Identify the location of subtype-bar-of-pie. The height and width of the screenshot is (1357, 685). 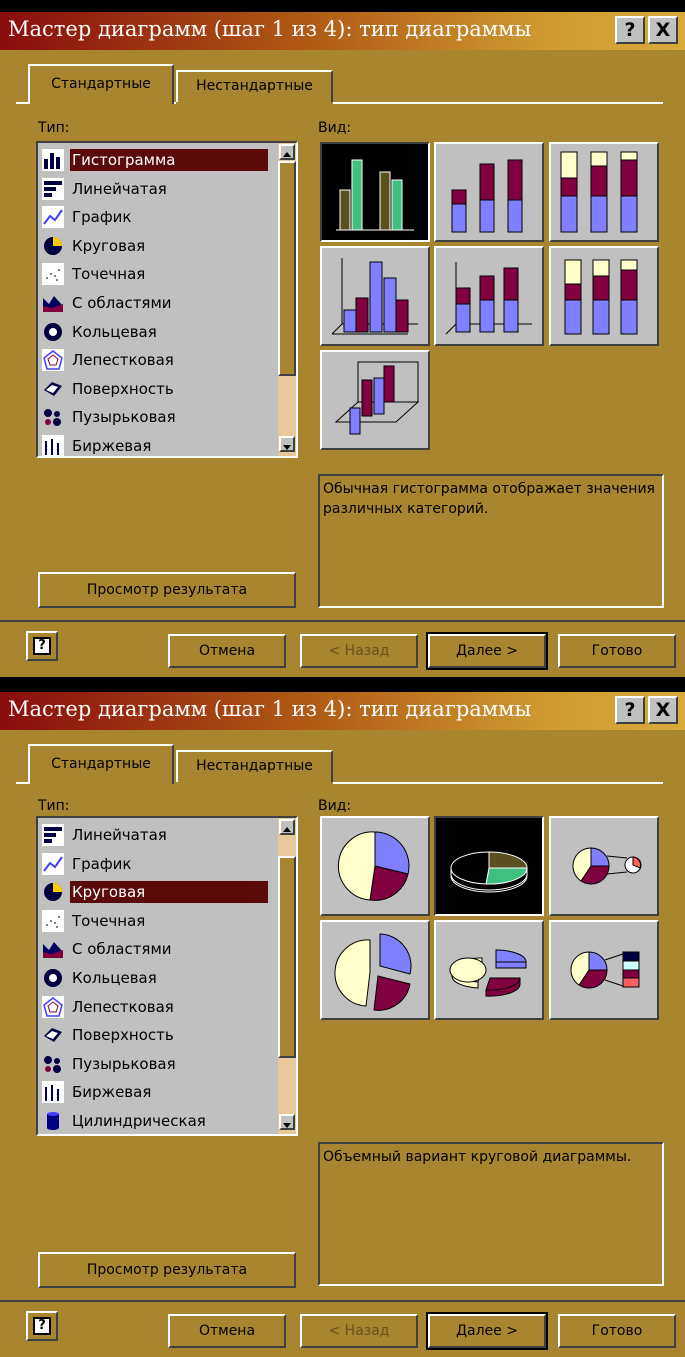
(604, 970).